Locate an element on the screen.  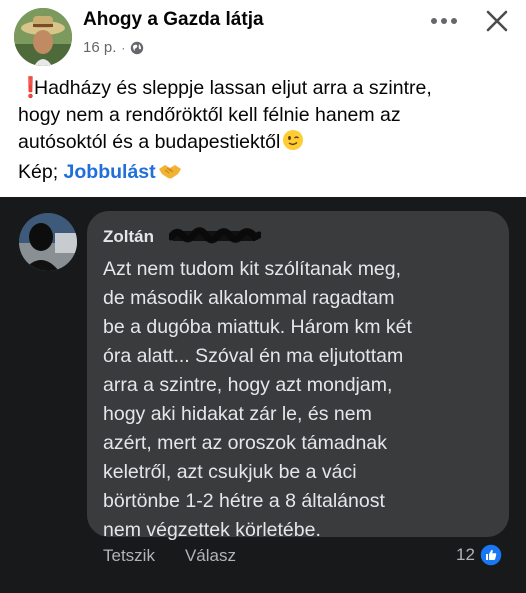
winking-face-emoji is located at coordinates (293, 144).